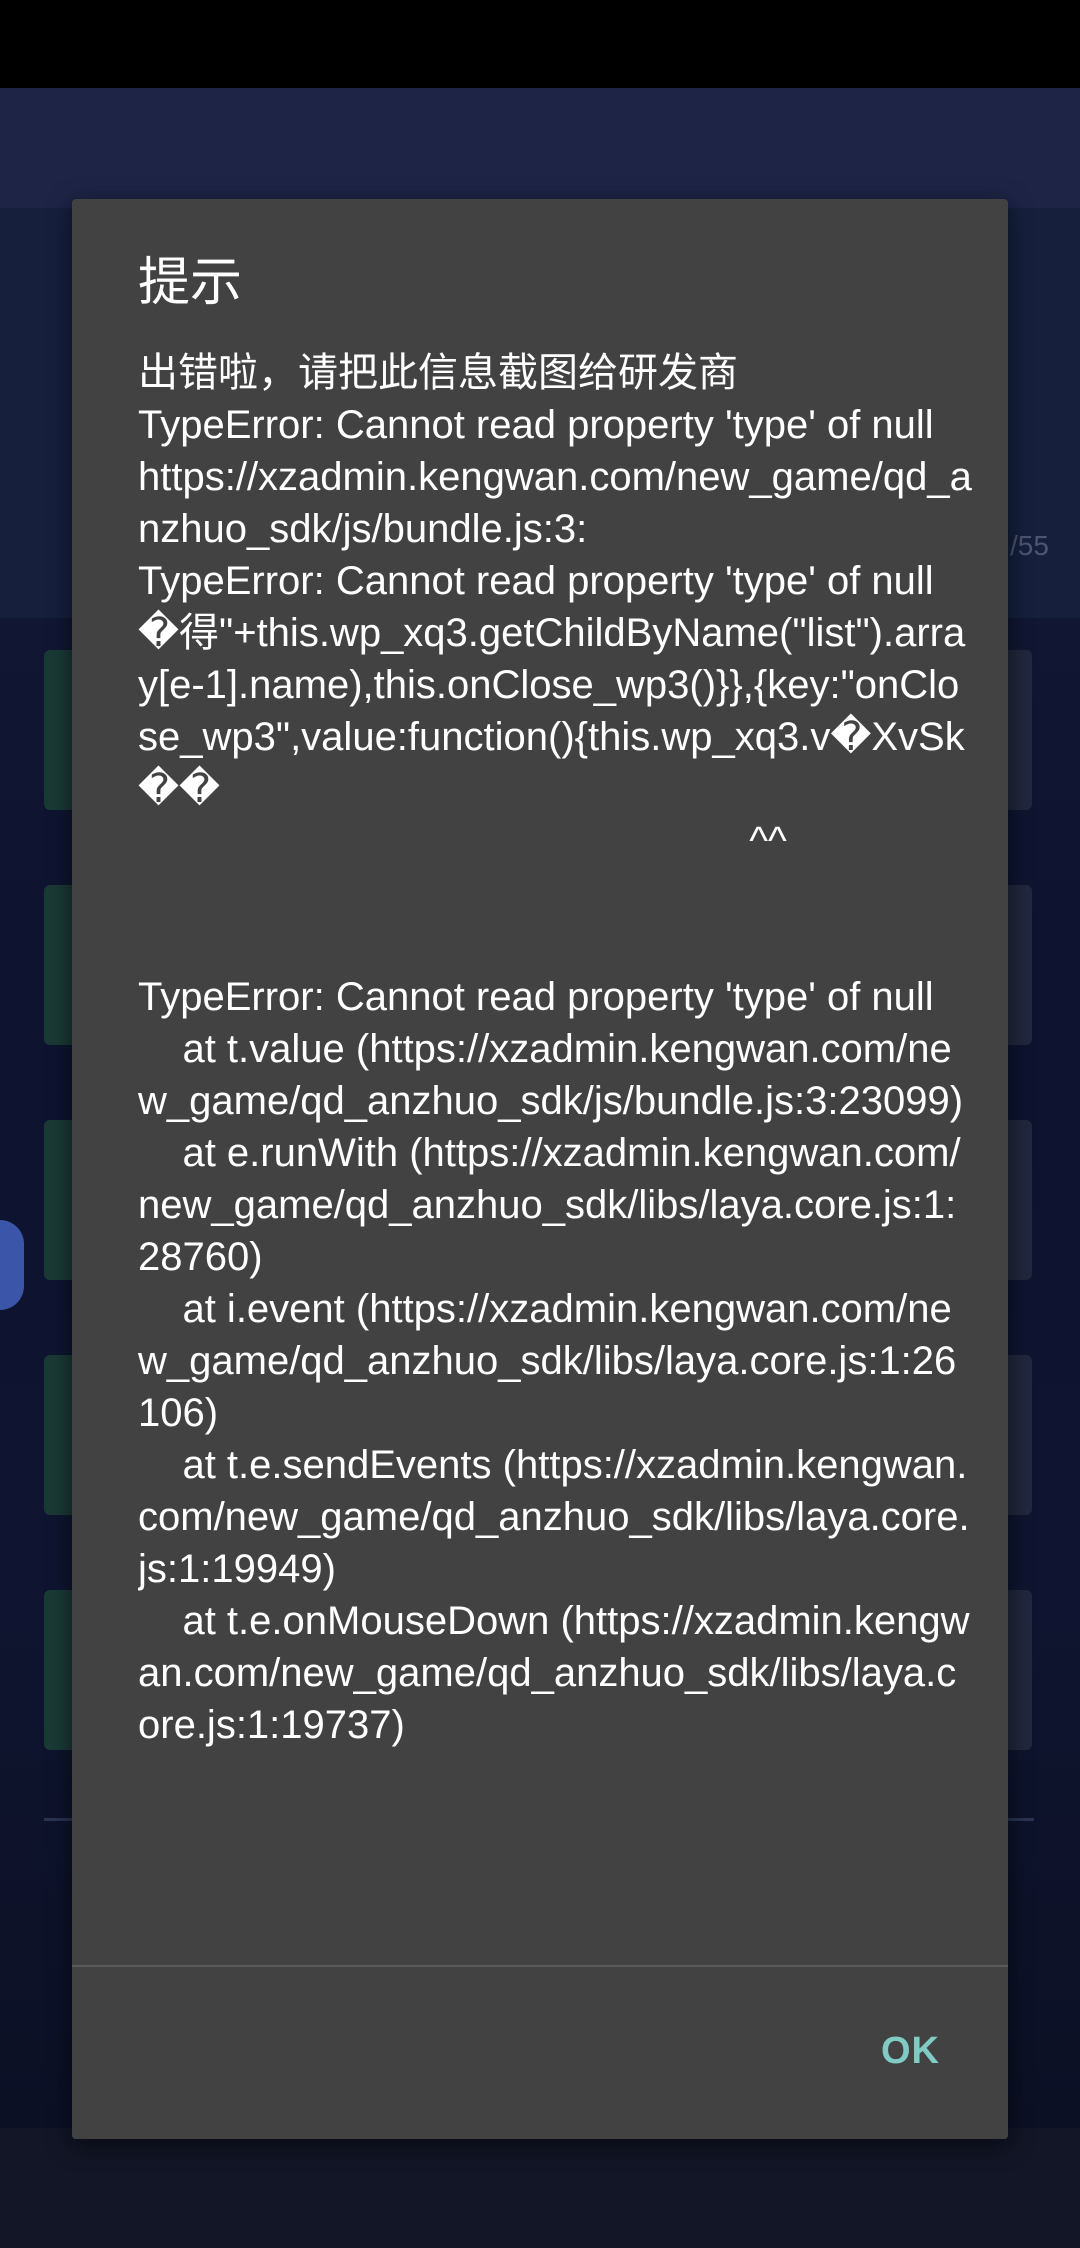  I want to click on game-count-text: /55, so click(1029, 545).